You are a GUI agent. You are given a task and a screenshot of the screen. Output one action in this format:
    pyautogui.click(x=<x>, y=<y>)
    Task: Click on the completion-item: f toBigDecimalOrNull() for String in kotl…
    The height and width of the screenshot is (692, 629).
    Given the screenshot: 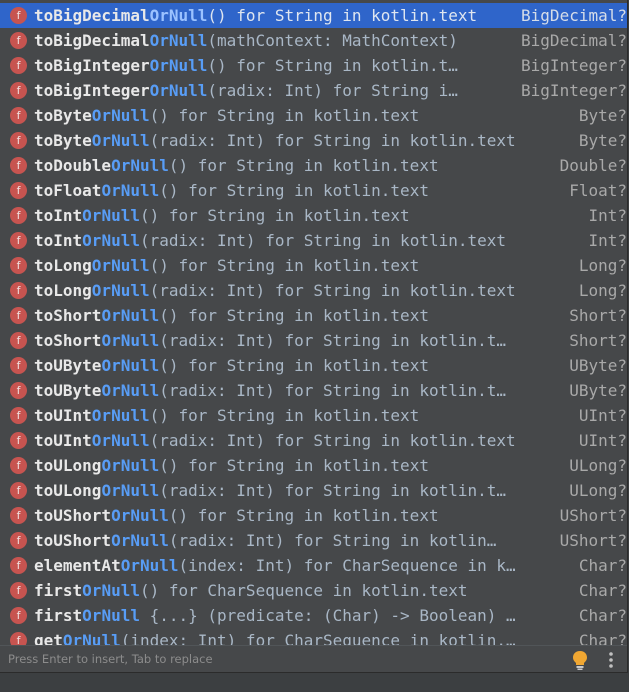 What is the action you would take?
    pyautogui.click(x=313, y=15)
    